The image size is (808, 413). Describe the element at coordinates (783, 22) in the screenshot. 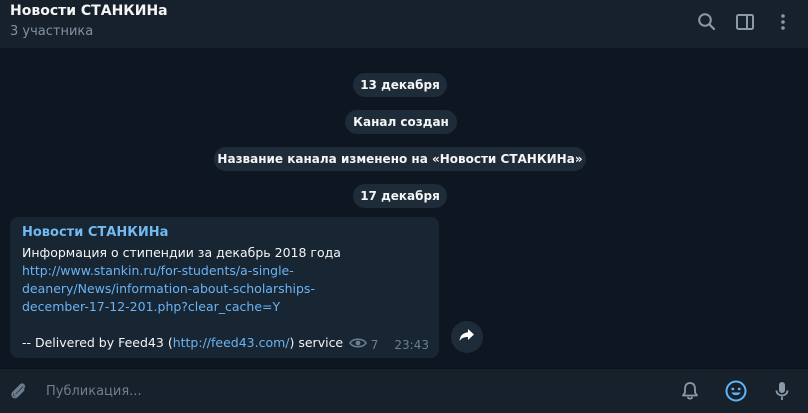

I see `more-vertical-icon` at that location.